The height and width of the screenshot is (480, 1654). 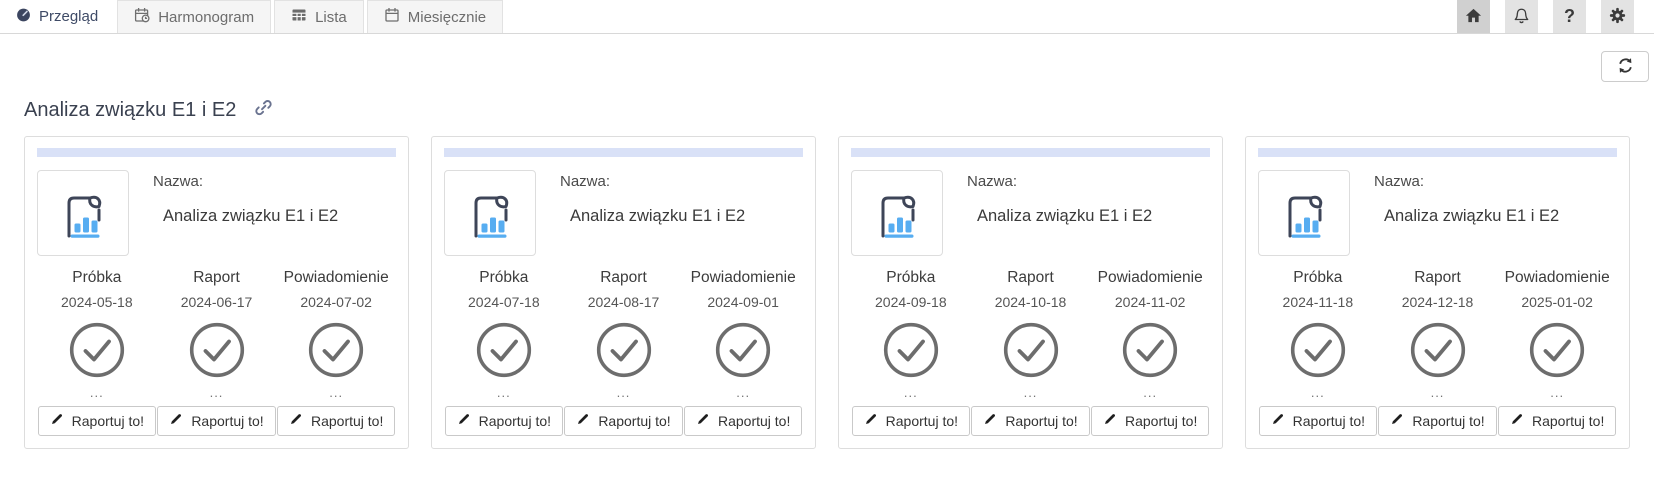 I want to click on milestone-probka: Próbka 2024-09-18 ... Raportuj to!, so click(x=911, y=352).